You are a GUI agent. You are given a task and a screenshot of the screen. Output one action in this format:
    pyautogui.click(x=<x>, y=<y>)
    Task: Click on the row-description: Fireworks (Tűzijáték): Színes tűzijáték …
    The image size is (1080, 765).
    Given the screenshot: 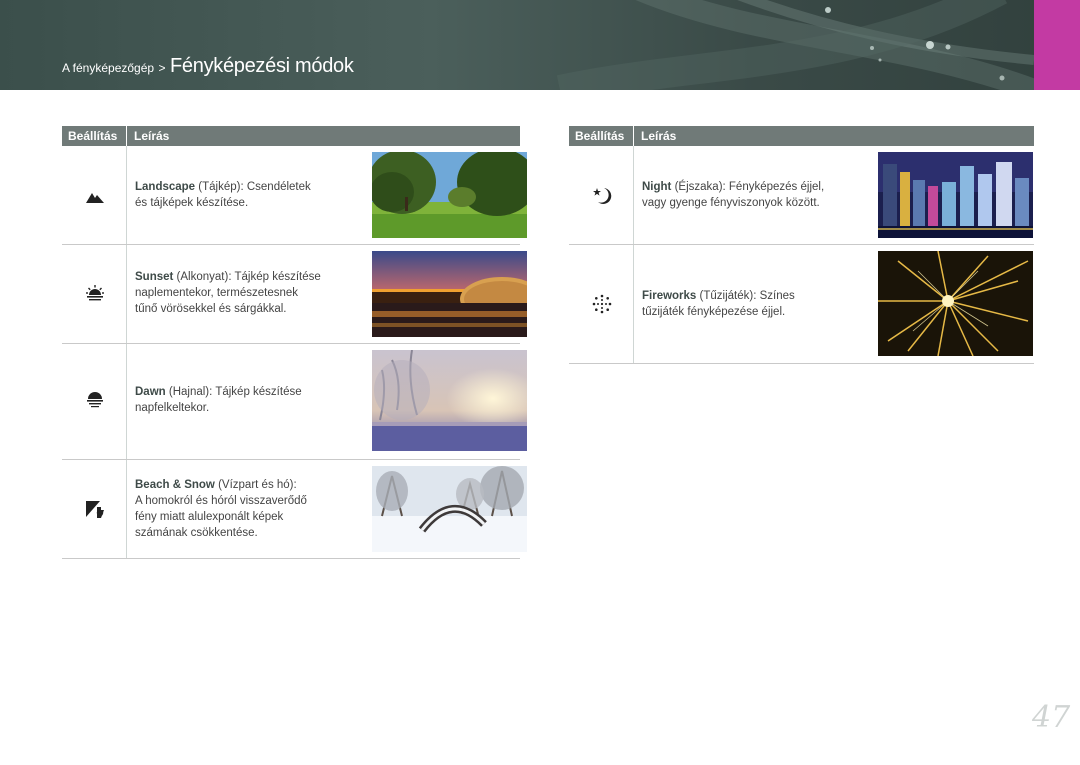 What is the action you would take?
    pyautogui.click(x=718, y=304)
    